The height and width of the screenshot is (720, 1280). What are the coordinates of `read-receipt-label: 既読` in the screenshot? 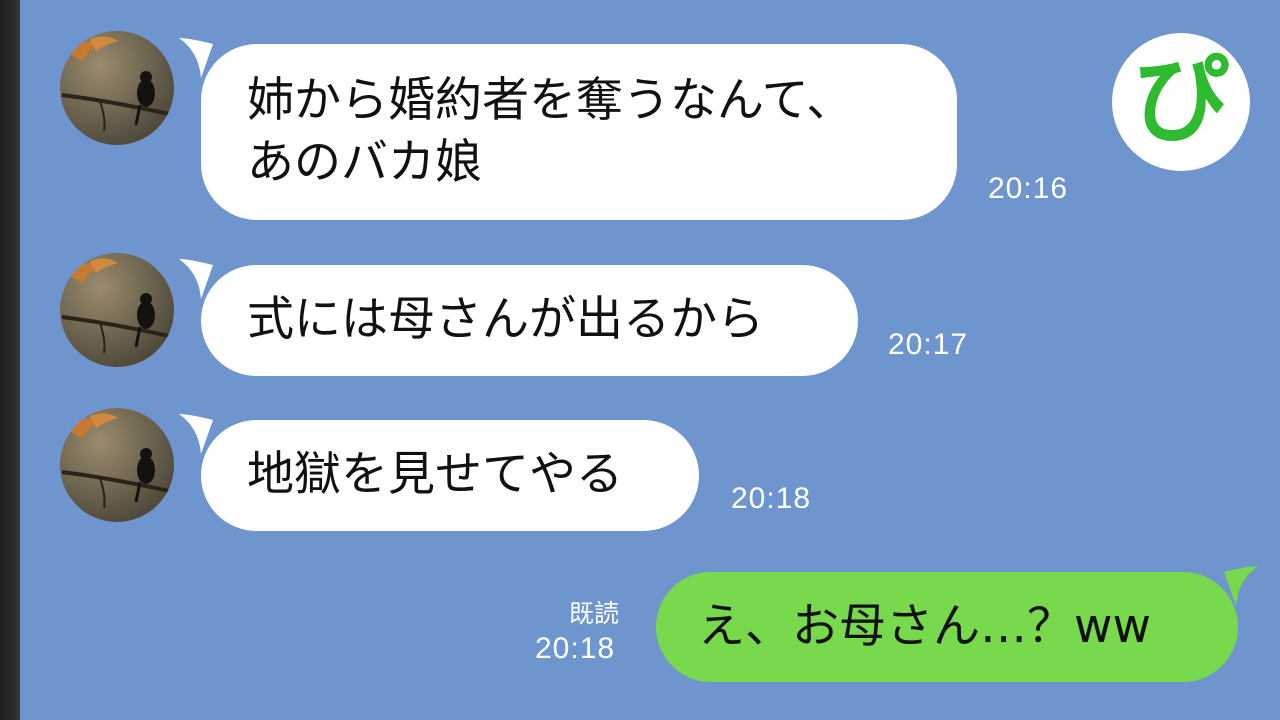 It's located at (594, 613).